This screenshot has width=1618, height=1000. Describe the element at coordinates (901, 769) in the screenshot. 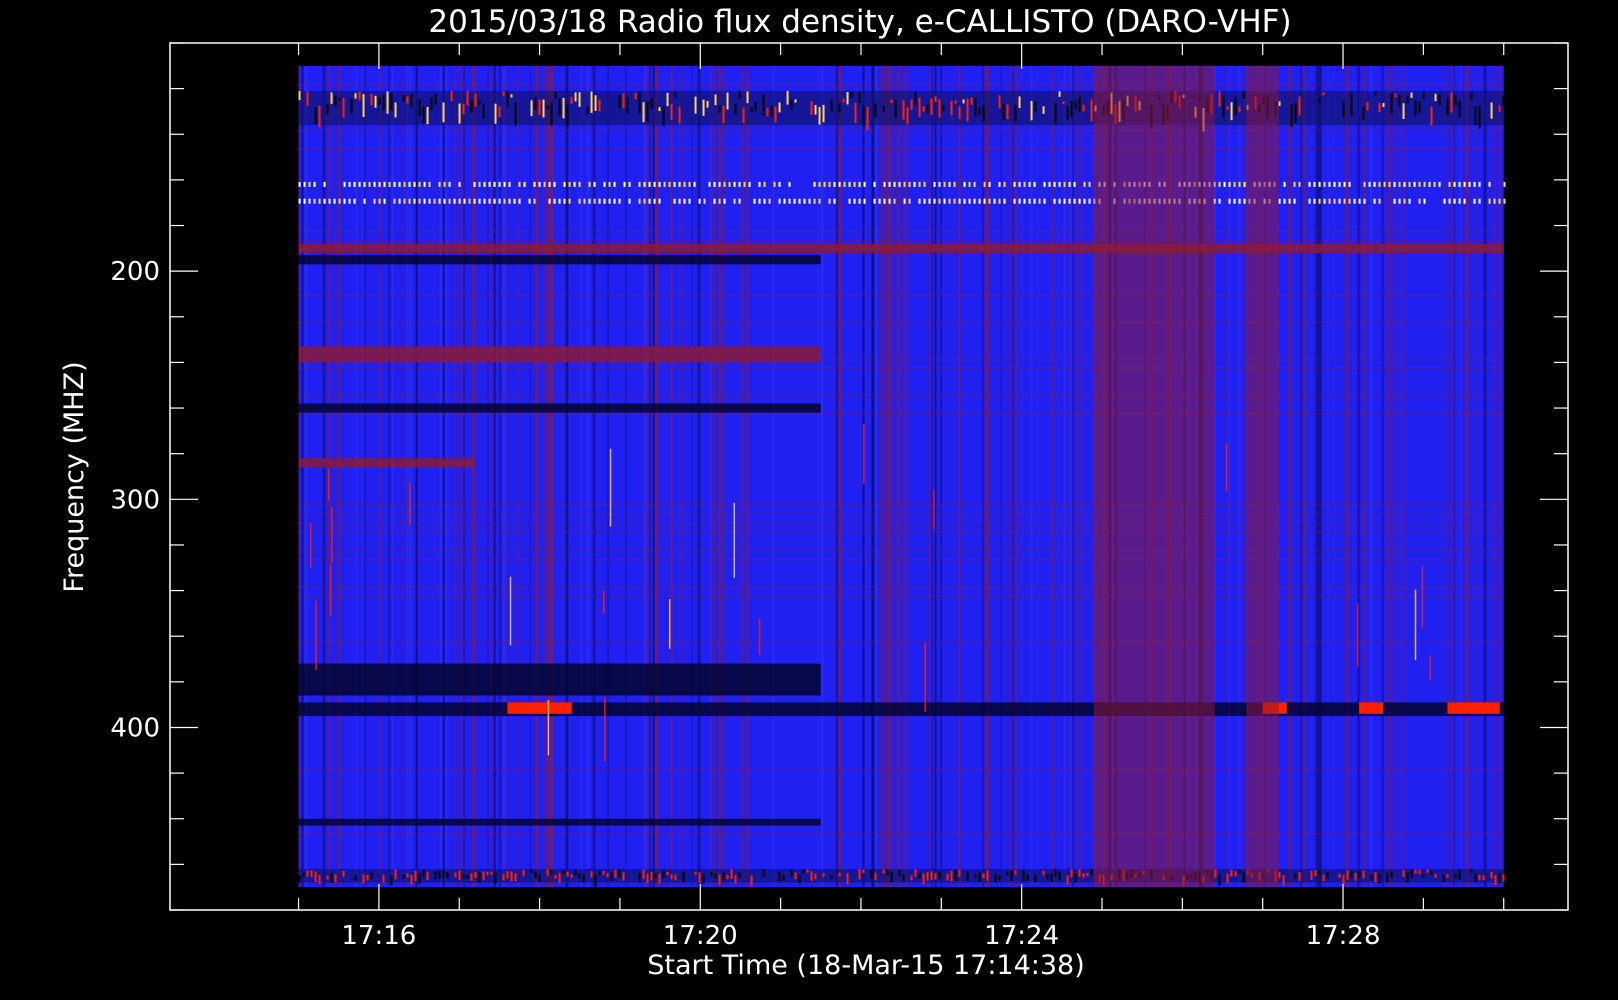

I see `heatmap-stripe` at that location.